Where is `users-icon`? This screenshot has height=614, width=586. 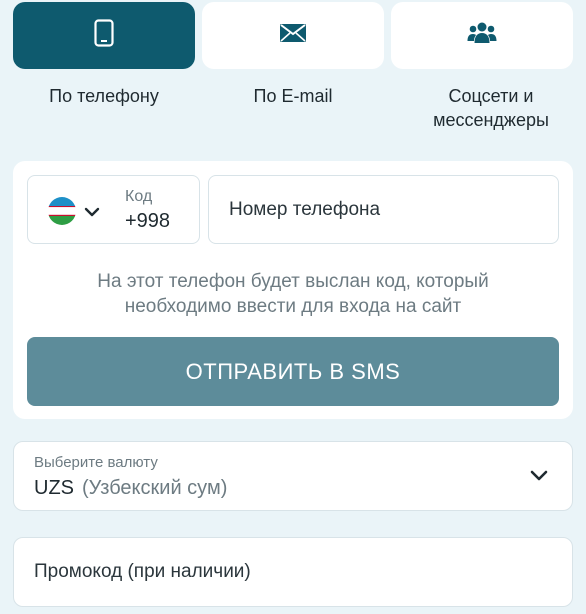 users-icon is located at coordinates (482, 35).